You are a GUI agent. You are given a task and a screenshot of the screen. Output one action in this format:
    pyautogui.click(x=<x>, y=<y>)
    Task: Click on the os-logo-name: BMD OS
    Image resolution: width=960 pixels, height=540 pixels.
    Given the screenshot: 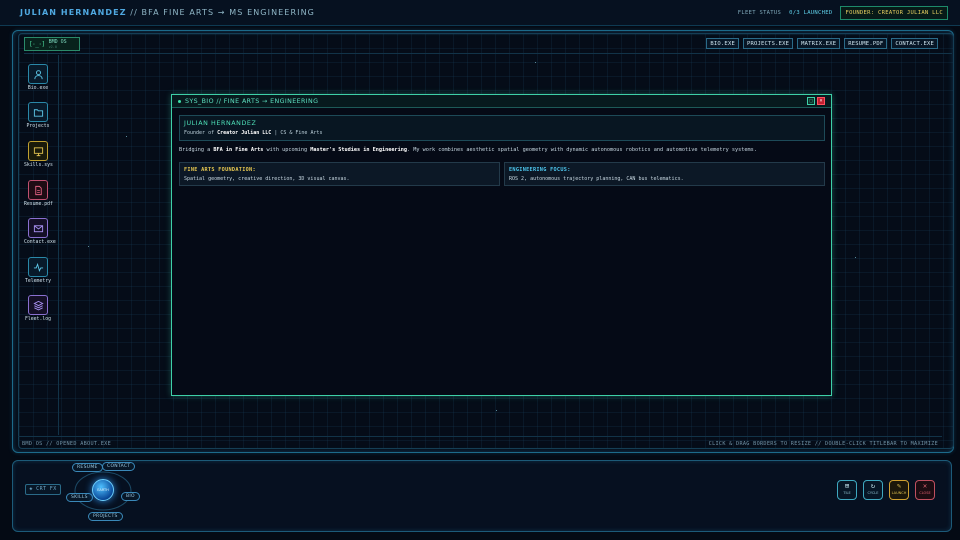 What is the action you would take?
    pyautogui.click(x=57, y=41)
    